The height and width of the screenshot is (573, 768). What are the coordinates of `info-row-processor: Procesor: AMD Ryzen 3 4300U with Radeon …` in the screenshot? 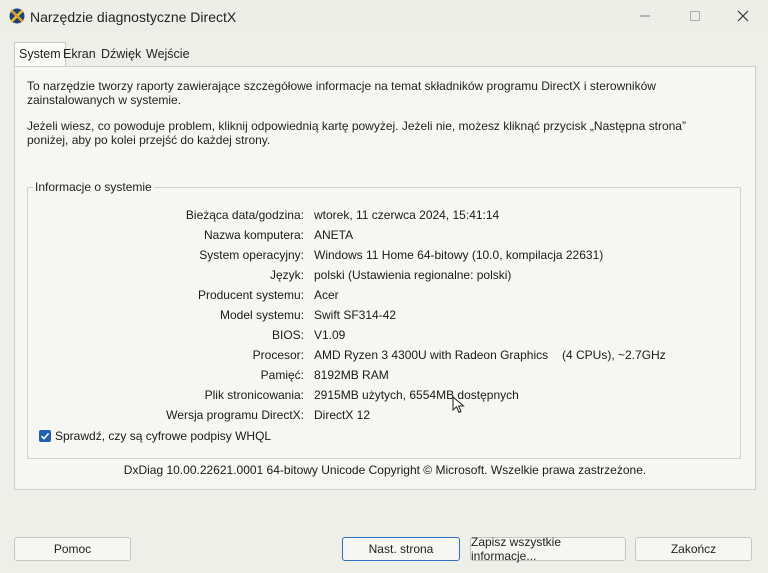 It's located at (384, 357).